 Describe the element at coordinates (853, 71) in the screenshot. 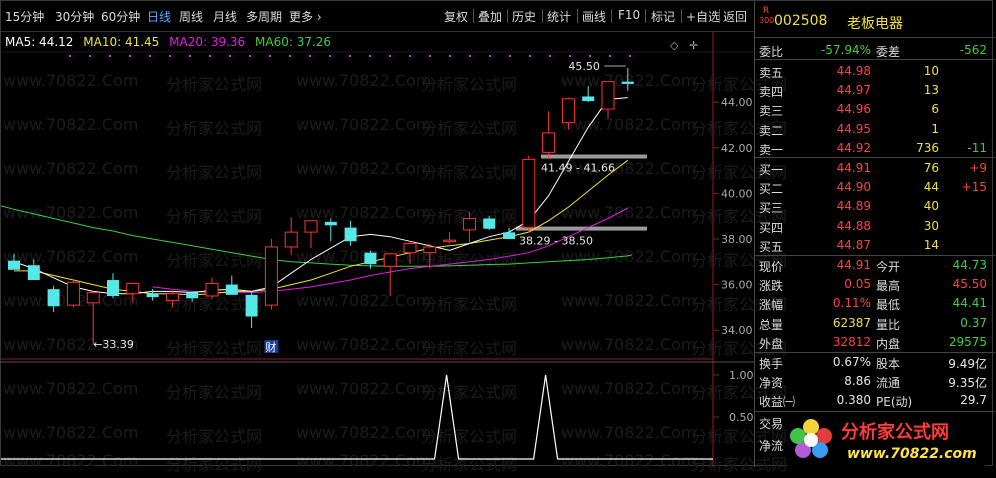

I see `ask-price: 44.98` at that location.